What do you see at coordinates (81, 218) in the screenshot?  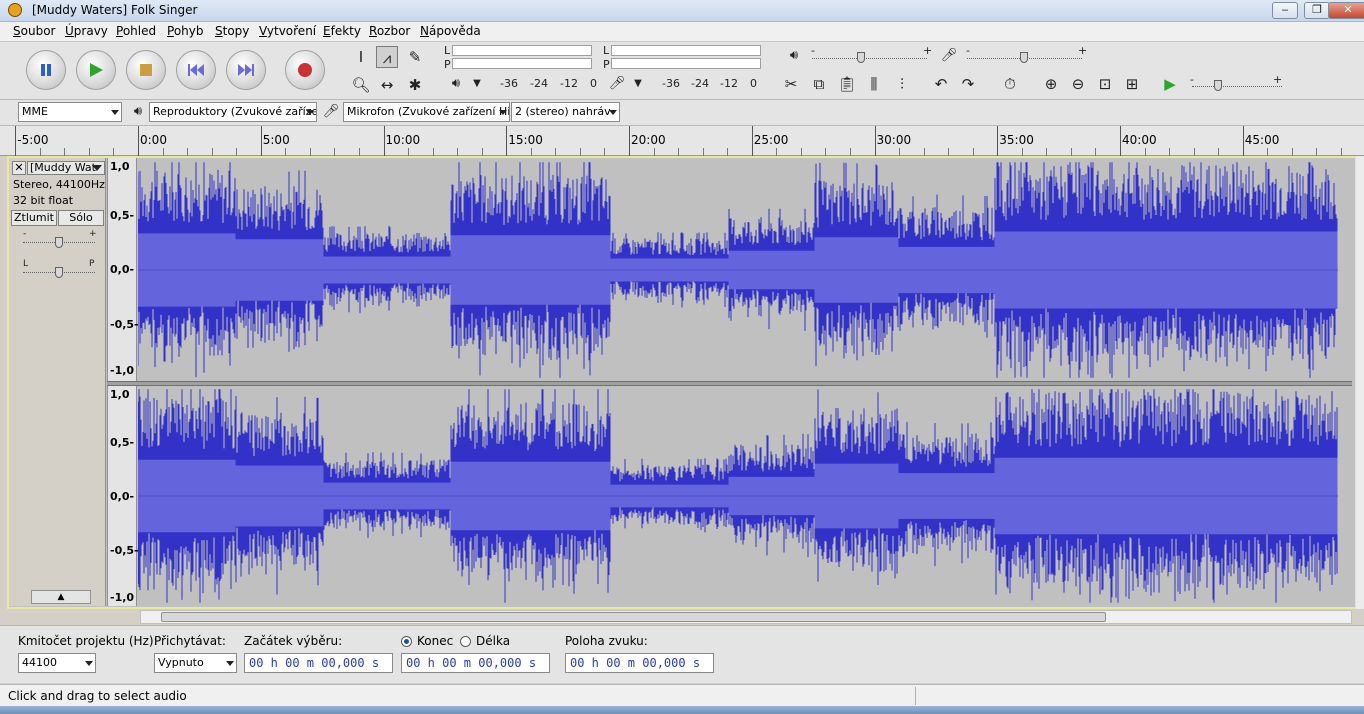 I see `solo-button: Sólo` at bounding box center [81, 218].